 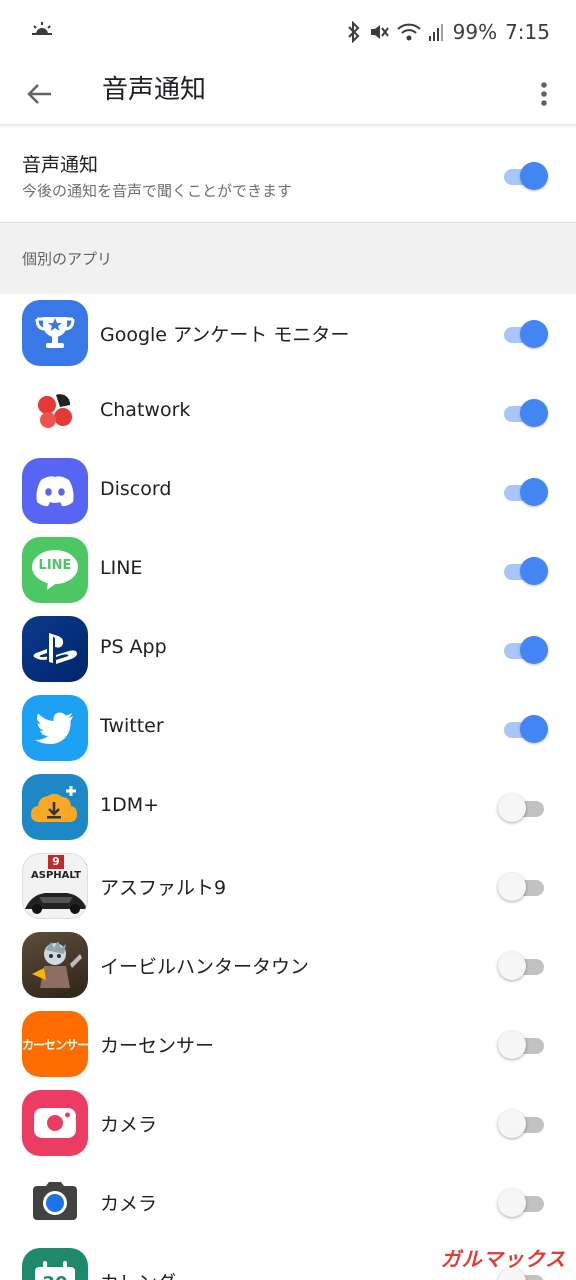 I want to click on asphalt-artwork: 9 ASPHALT, so click(x=55, y=886).